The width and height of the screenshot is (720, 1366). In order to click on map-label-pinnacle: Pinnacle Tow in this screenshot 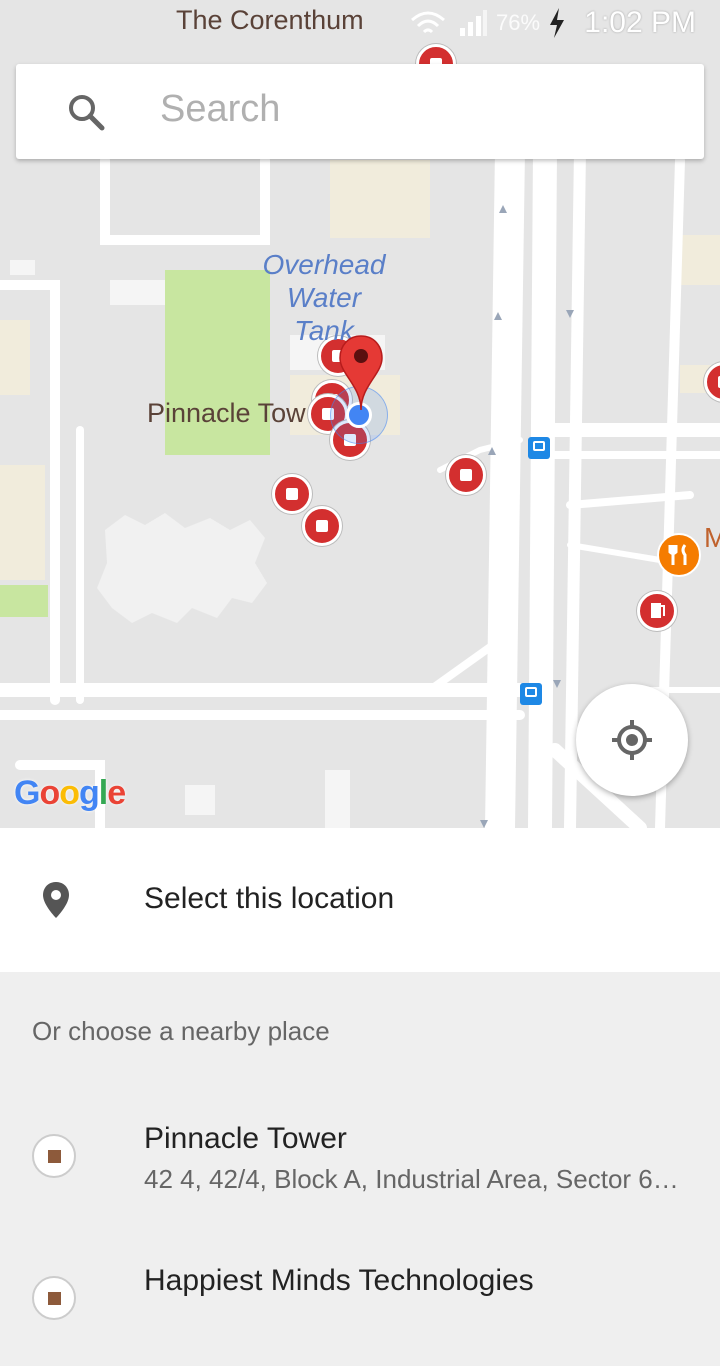, I will do `click(226, 413)`.